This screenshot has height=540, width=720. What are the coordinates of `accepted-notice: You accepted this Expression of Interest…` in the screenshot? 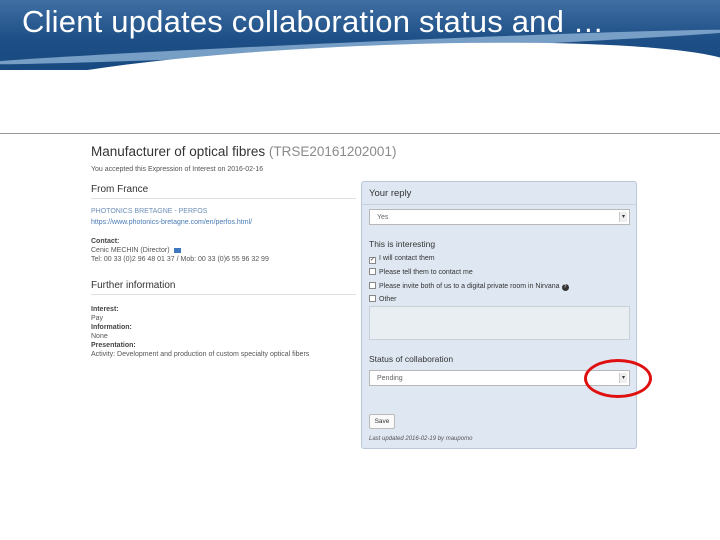 It's located at (177, 169).